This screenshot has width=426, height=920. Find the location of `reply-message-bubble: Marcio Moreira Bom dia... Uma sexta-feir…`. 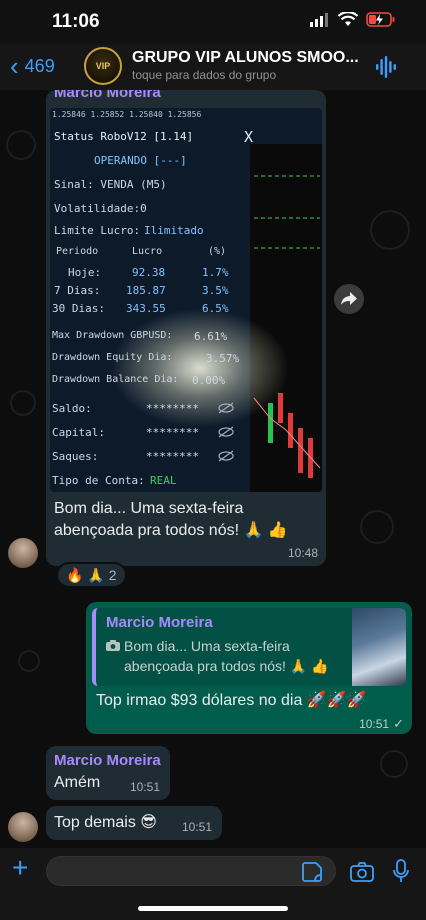

reply-message-bubble: Marcio Moreira Bom dia... Uma sexta-feir… is located at coordinates (249, 668).